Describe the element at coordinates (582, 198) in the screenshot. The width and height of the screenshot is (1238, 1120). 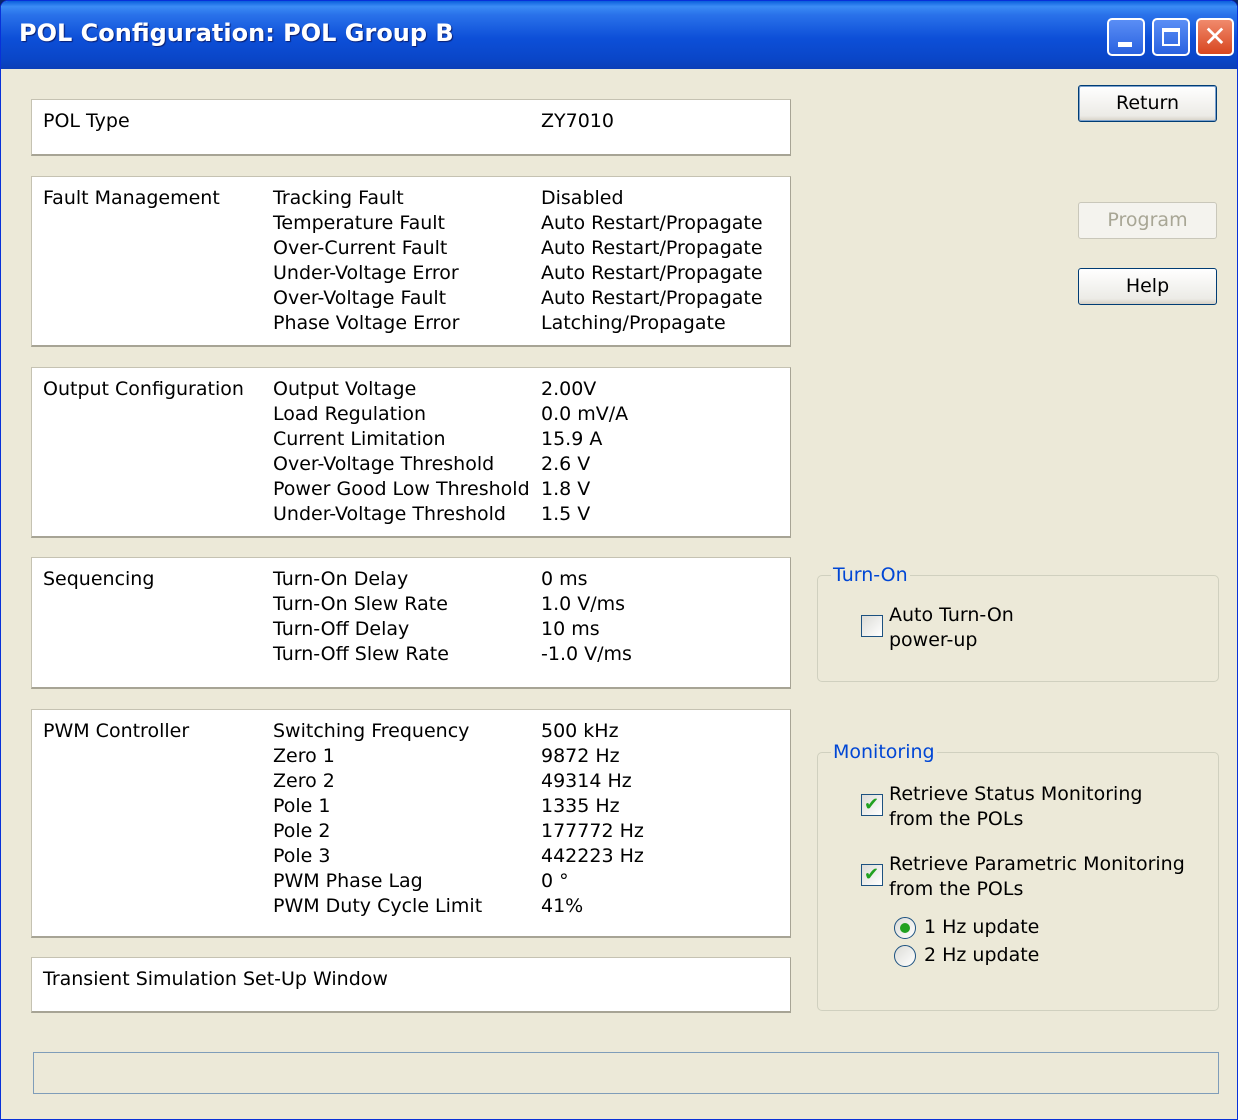
I see `param-value: Disabled` at that location.